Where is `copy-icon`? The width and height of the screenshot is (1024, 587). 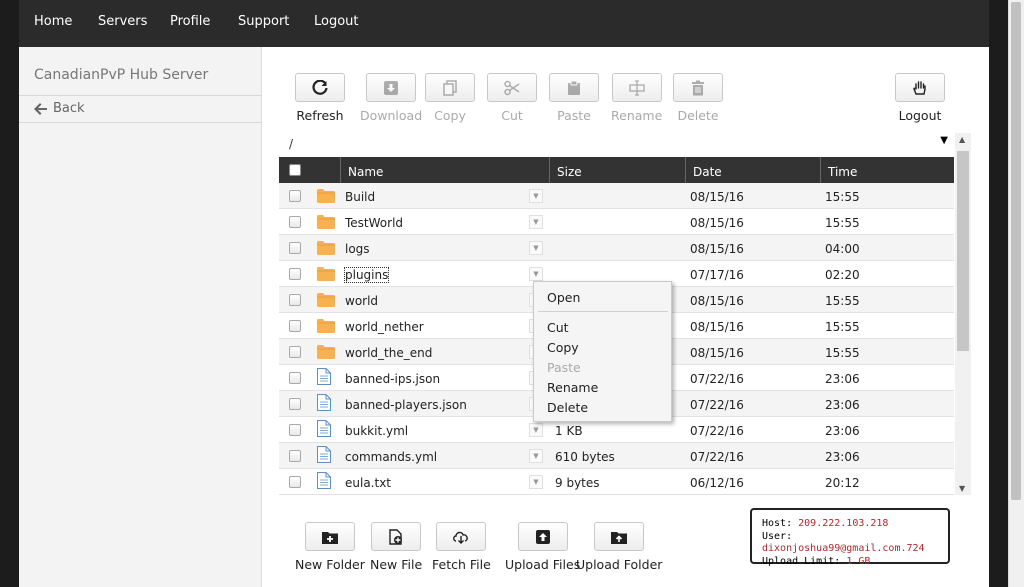 copy-icon is located at coordinates (450, 87).